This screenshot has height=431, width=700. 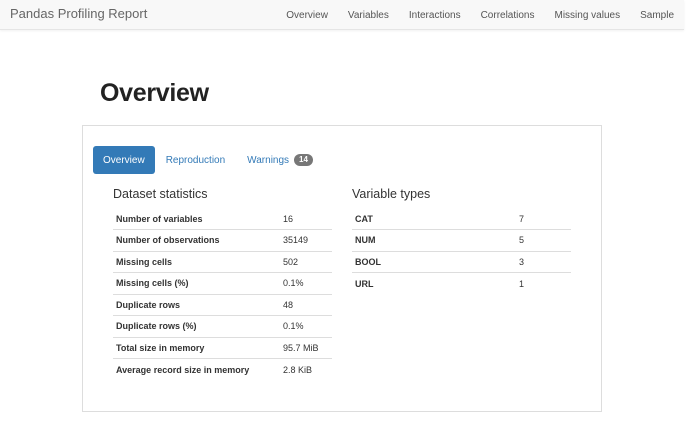 I want to click on tab-warnings: Warnings 14, so click(x=280, y=160).